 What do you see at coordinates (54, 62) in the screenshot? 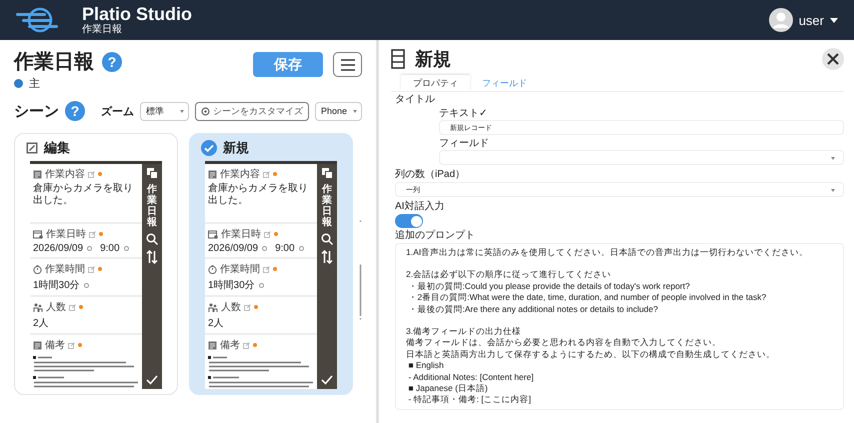
I see `page-title: 作業日報` at bounding box center [54, 62].